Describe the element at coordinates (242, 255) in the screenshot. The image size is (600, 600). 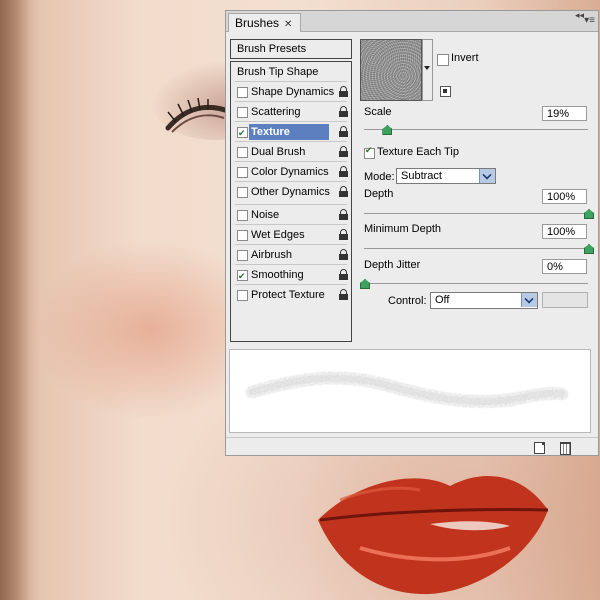
I see `airbrush-checkbox` at that location.